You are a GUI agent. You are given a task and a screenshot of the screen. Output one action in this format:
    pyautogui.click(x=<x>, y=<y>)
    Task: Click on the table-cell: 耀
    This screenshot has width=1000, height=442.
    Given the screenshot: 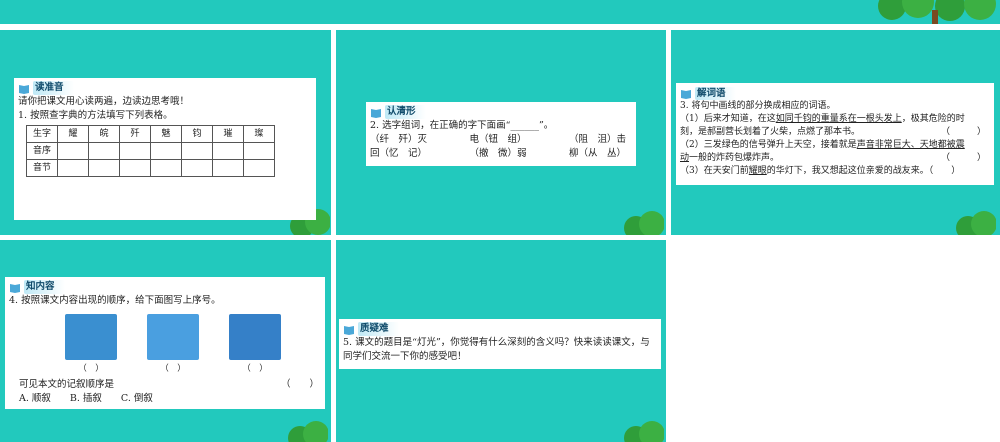 What is the action you would take?
    pyautogui.click(x=73, y=134)
    